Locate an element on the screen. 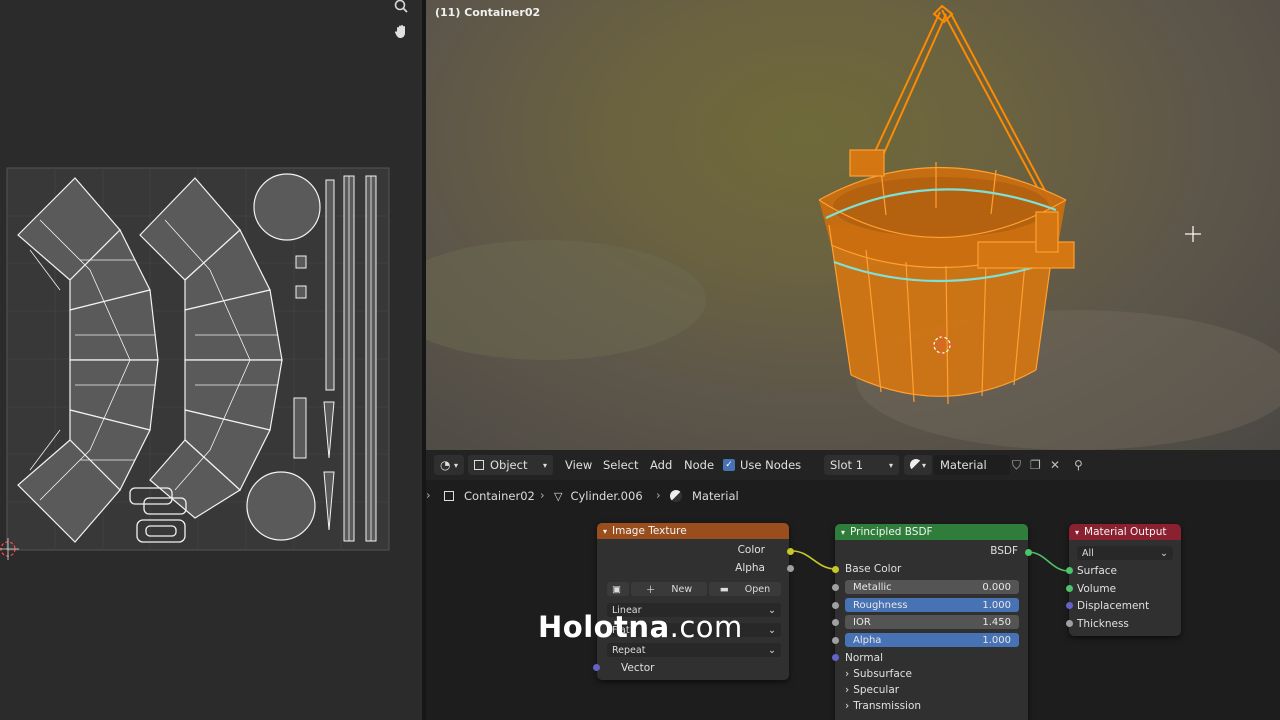 The height and width of the screenshot is (720, 1280). normal-input-socket is located at coordinates (835, 657).